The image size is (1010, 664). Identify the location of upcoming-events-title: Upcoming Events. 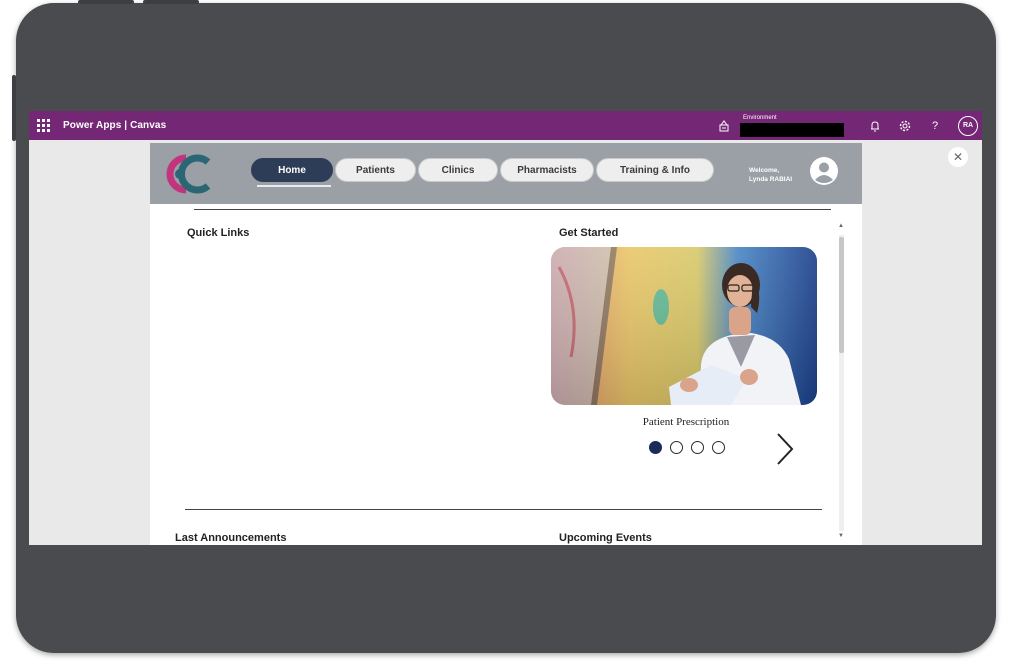
(605, 538).